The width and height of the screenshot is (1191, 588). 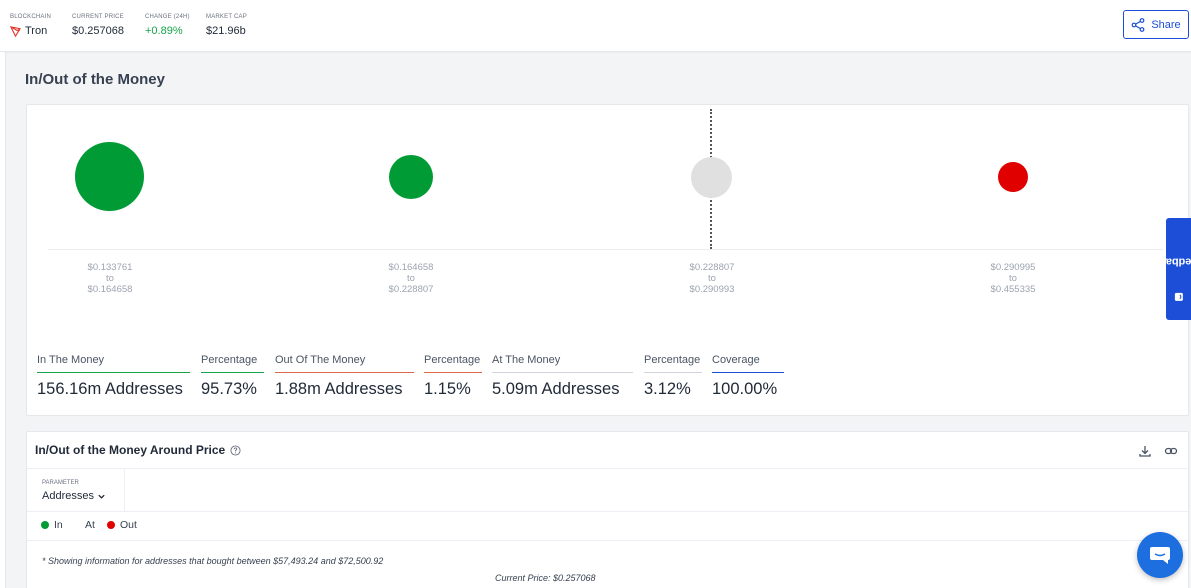 I want to click on metric-label: Out Of The Money, so click(x=344, y=363).